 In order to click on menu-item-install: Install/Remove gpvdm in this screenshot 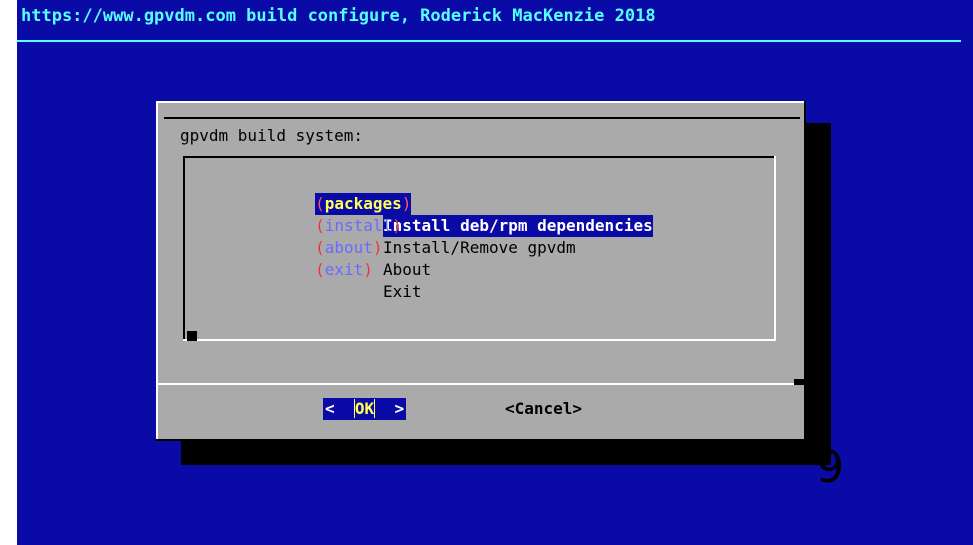, I will do `click(479, 248)`.